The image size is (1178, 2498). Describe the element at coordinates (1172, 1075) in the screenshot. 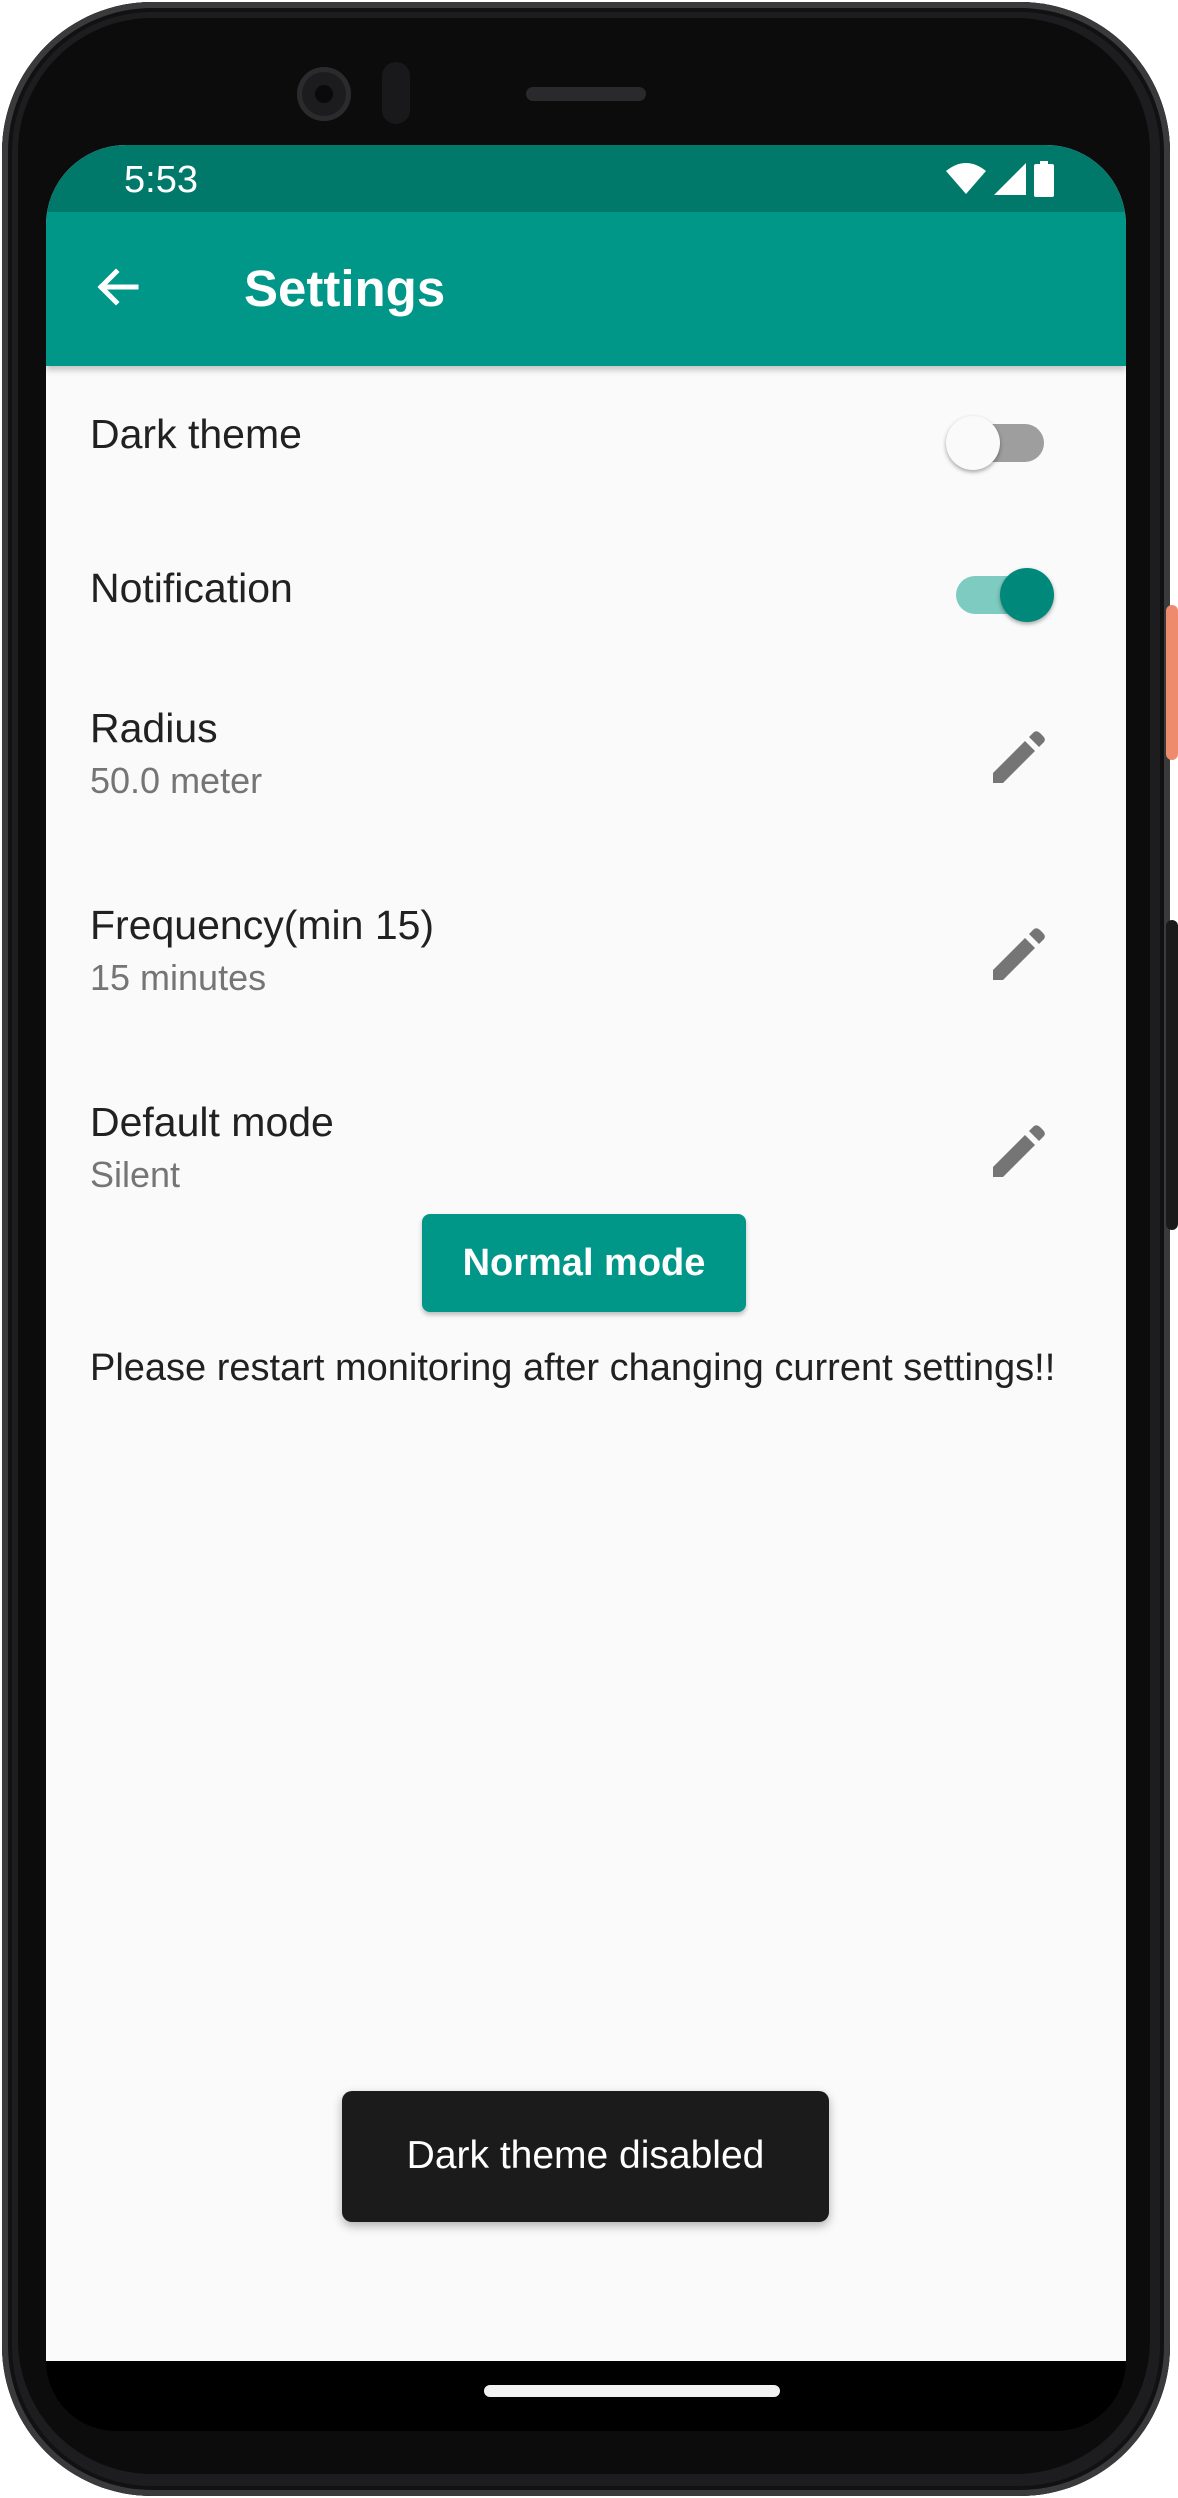

I see `volume-button` at that location.